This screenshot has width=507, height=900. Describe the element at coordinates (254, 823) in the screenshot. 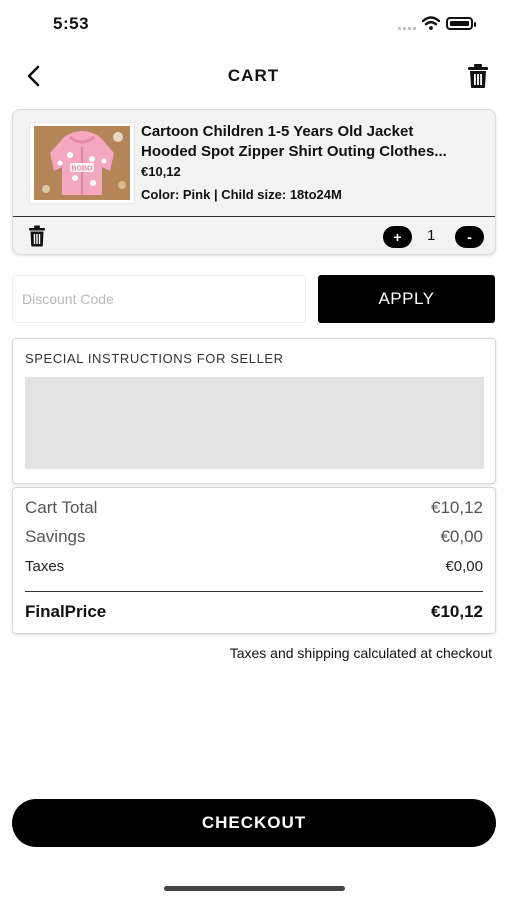

I see `checkout-button: CHECKOUT` at that location.